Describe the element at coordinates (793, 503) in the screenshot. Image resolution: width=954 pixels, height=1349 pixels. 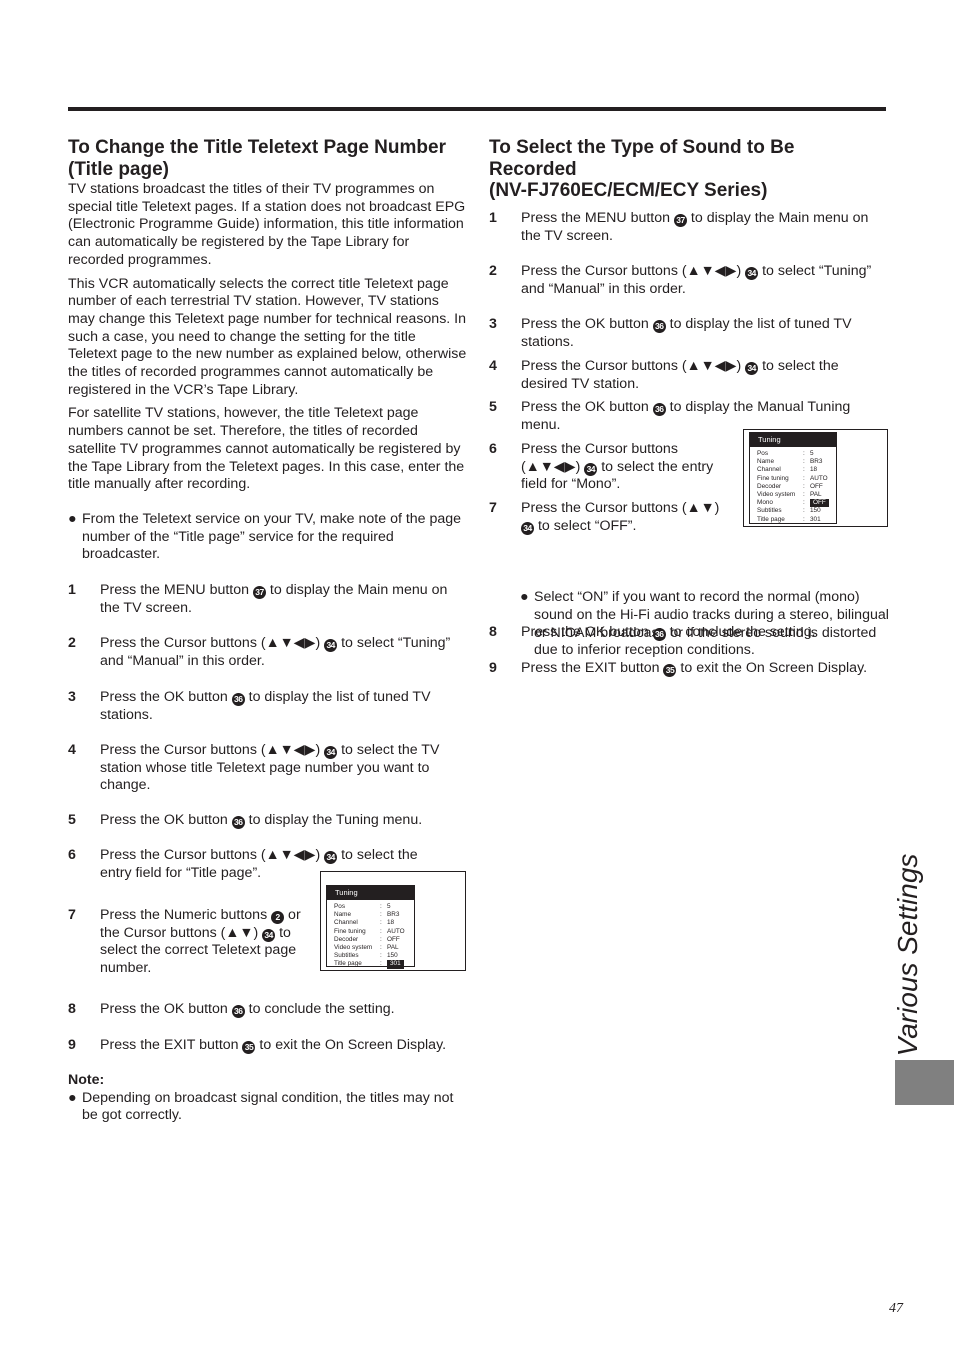
I see `osd-row: Mono: OFF` at that location.